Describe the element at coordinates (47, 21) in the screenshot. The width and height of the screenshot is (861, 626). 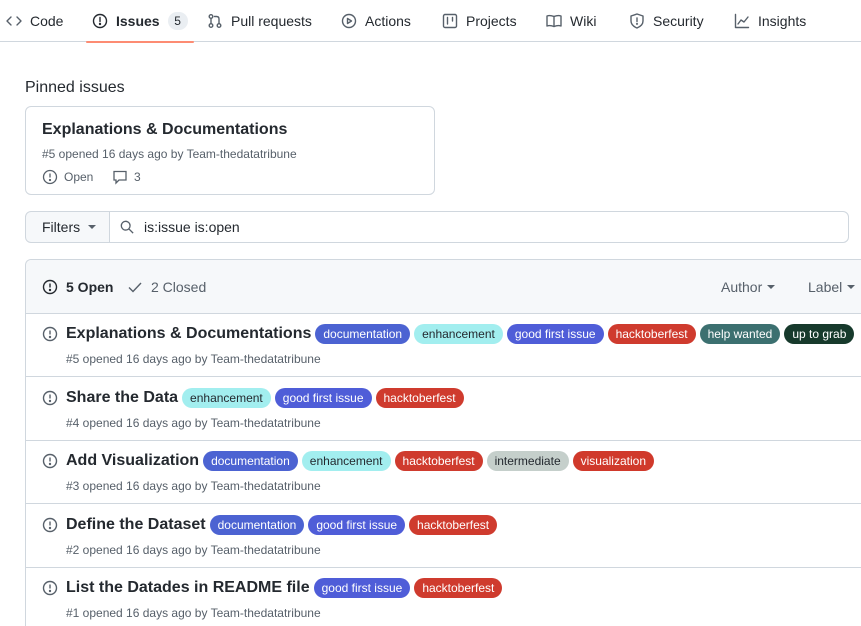
I see `tab-code-label: Code` at that location.